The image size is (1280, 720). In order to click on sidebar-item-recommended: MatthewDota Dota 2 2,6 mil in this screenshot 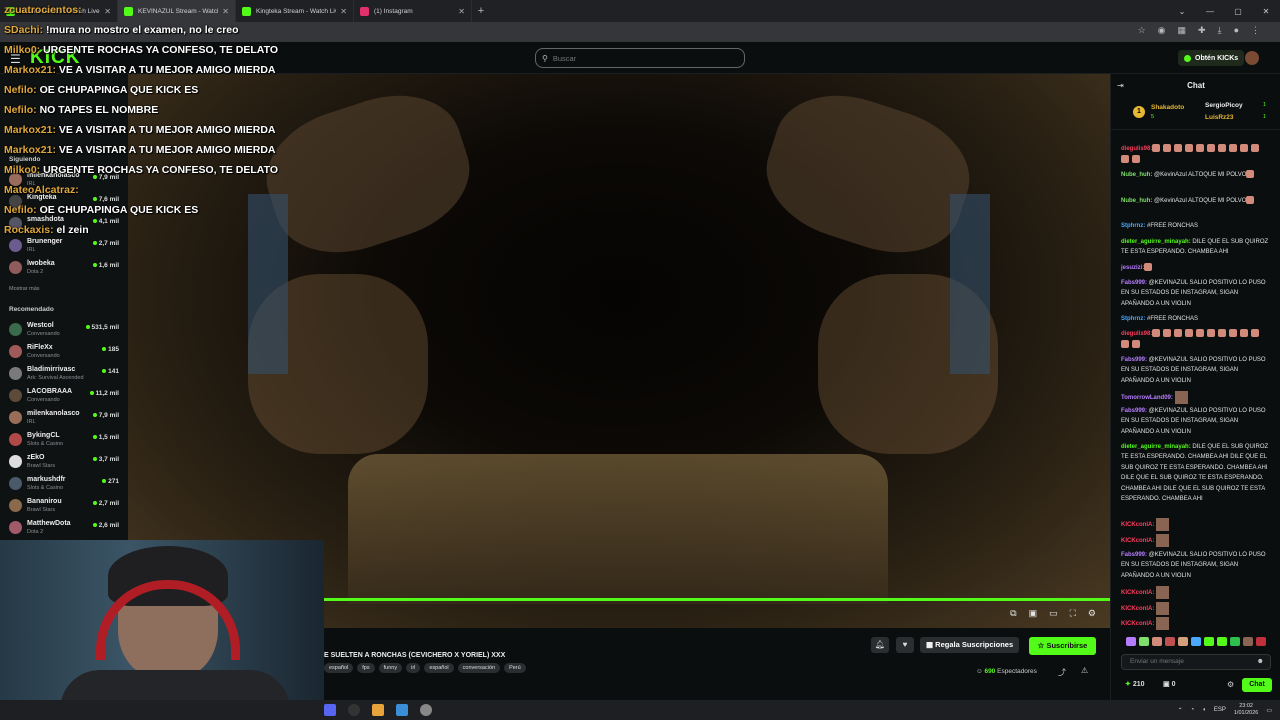, I will do `click(64, 529)`.